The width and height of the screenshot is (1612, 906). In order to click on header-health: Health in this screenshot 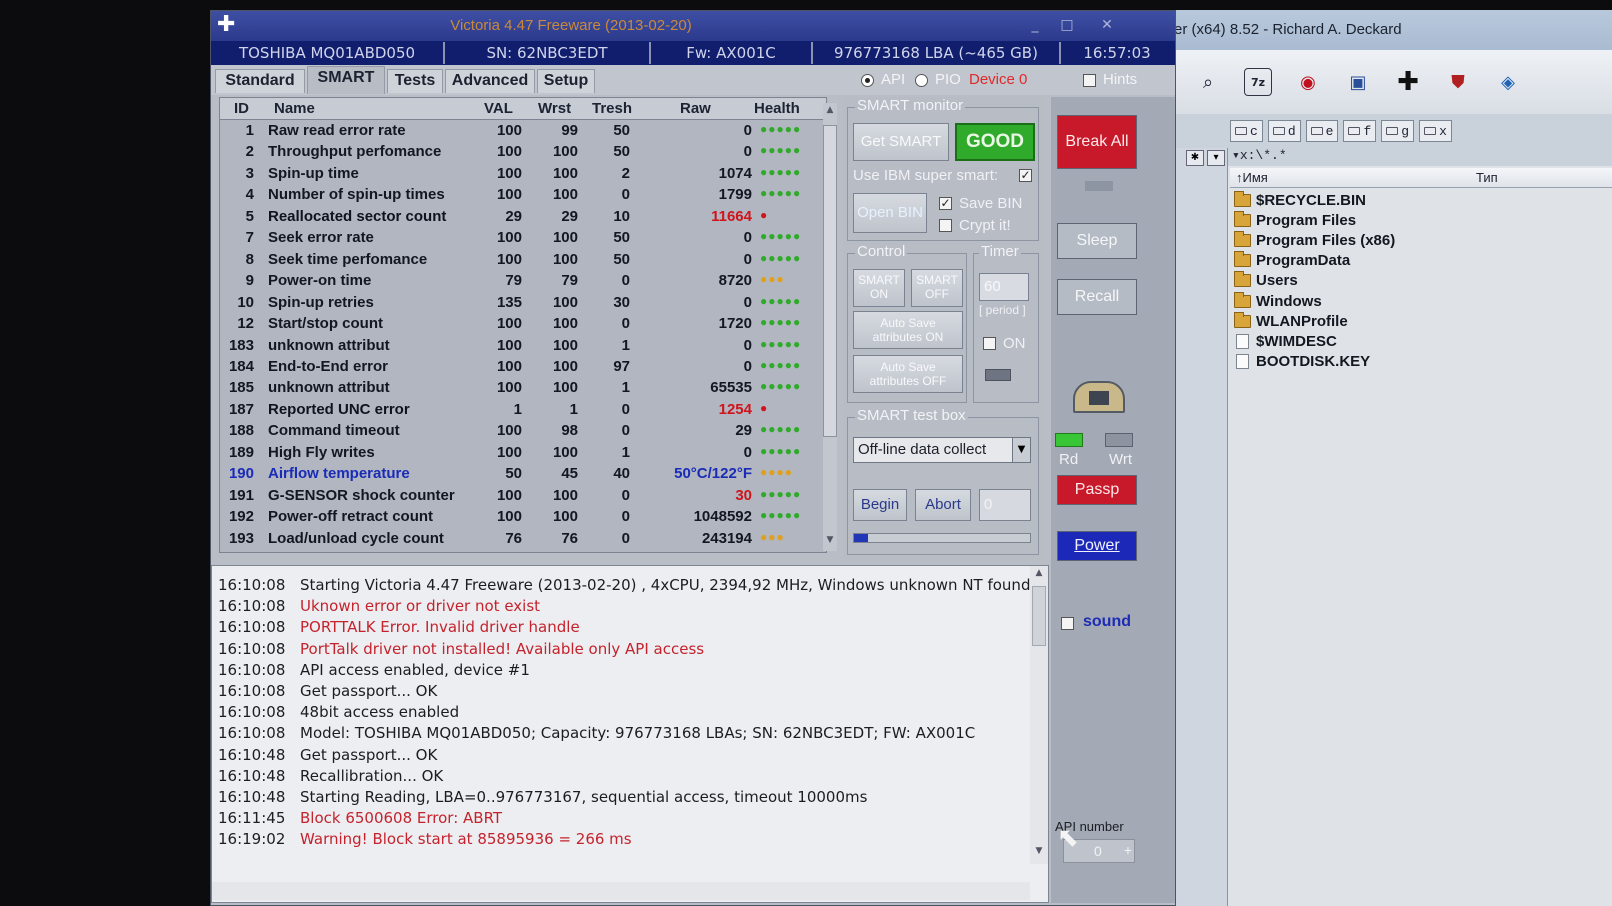, I will do `click(777, 108)`.